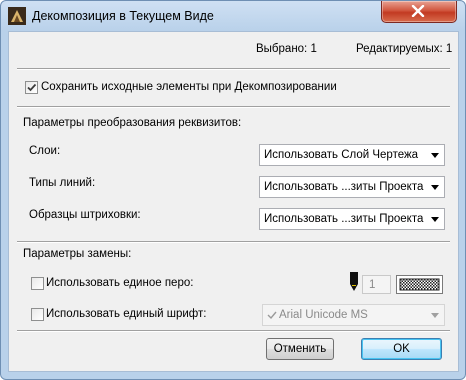 This screenshot has width=466, height=380. Describe the element at coordinates (17, 16) in the screenshot. I see `archicad-icon` at that location.